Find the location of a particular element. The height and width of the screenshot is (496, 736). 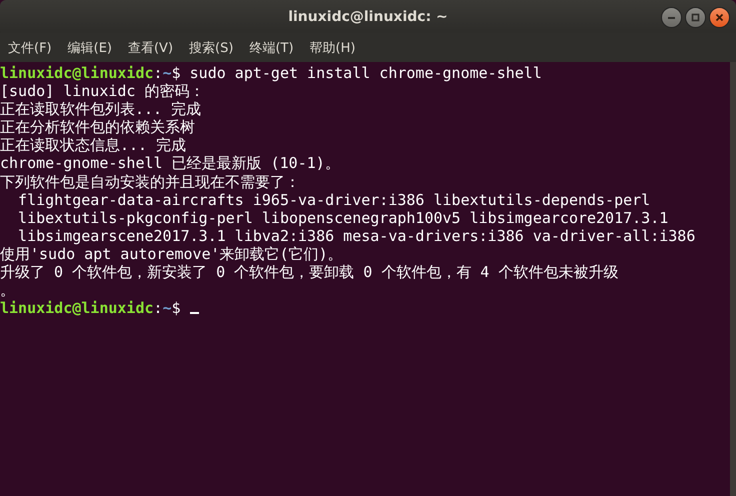

output-line: libsimgearscene2017.3.1 libva2:i386 mesa-va-drivers:i386 va-driver-all:i386 is located at coordinates (356, 235).